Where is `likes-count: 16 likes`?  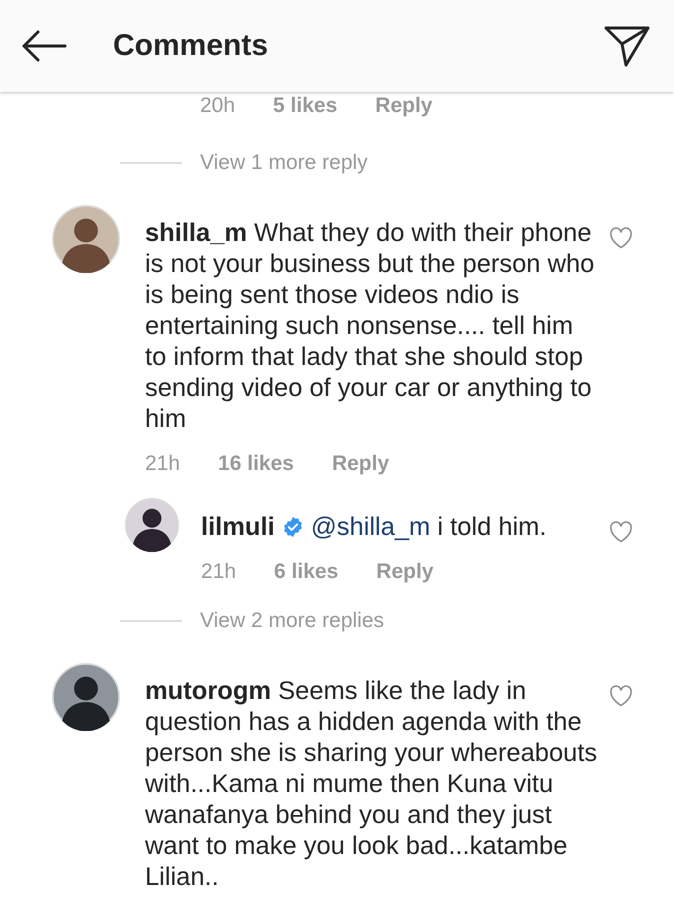
likes-count: 16 likes is located at coordinates (256, 464).